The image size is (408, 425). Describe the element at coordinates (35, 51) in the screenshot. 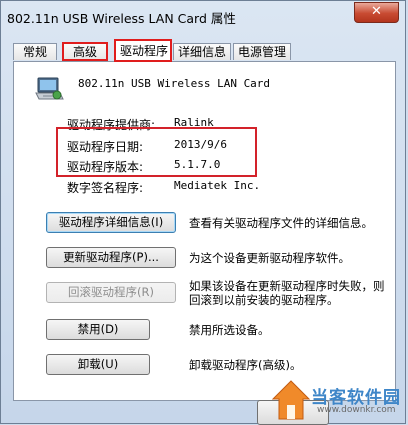

I see `tab-general: 常规` at that location.